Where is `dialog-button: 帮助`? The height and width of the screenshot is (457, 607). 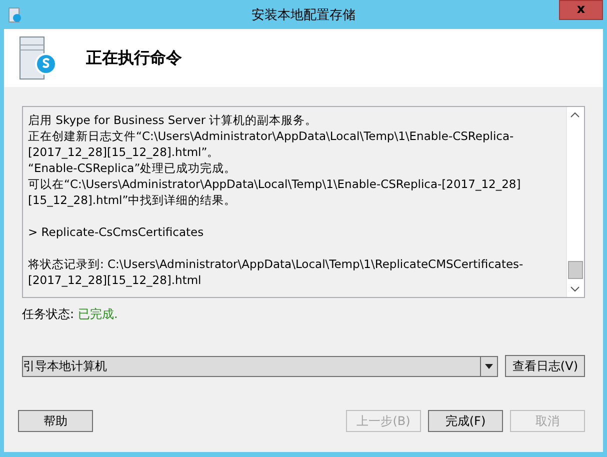
dialog-button: 帮助 is located at coordinates (55, 421).